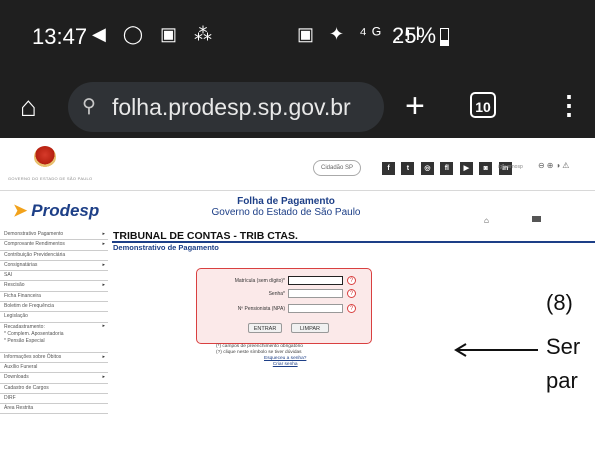  What do you see at coordinates (231, 107) in the screenshot?
I see `url-text: folha.prodesp.sp.gov.br` at bounding box center [231, 107].